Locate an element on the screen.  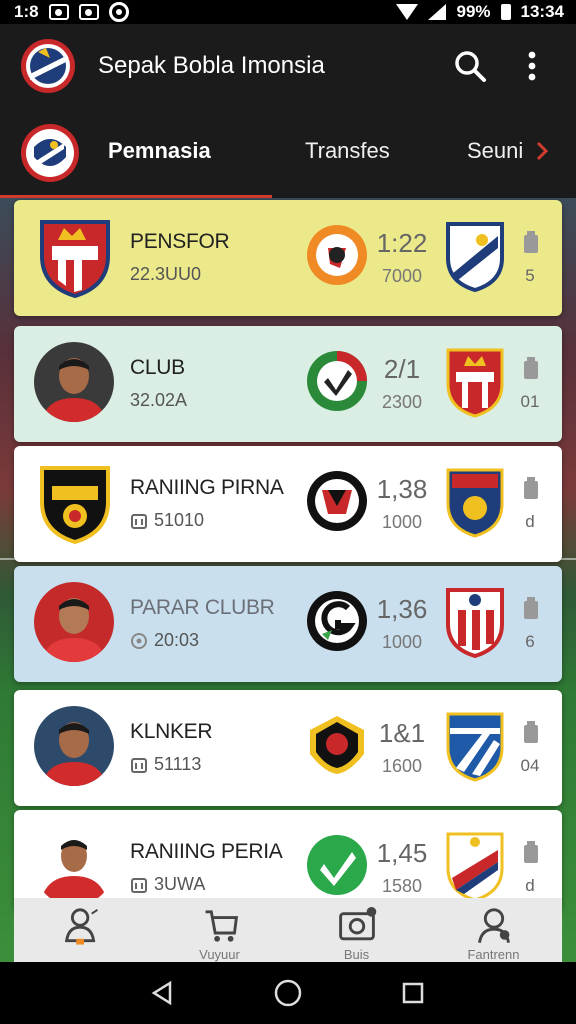
club-meta: 20:03 is located at coordinates (164, 640).